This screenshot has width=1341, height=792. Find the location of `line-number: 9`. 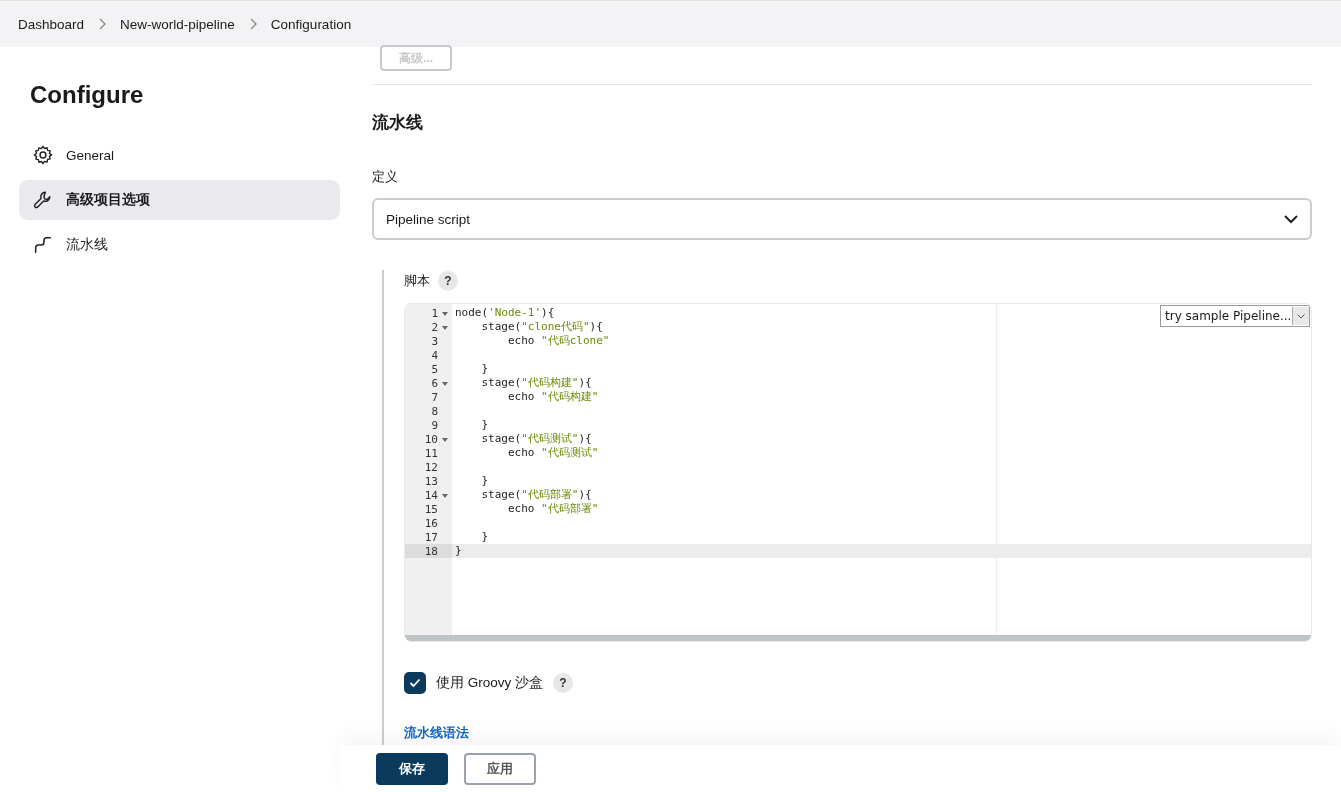

line-number: 9 is located at coordinates (434, 425).